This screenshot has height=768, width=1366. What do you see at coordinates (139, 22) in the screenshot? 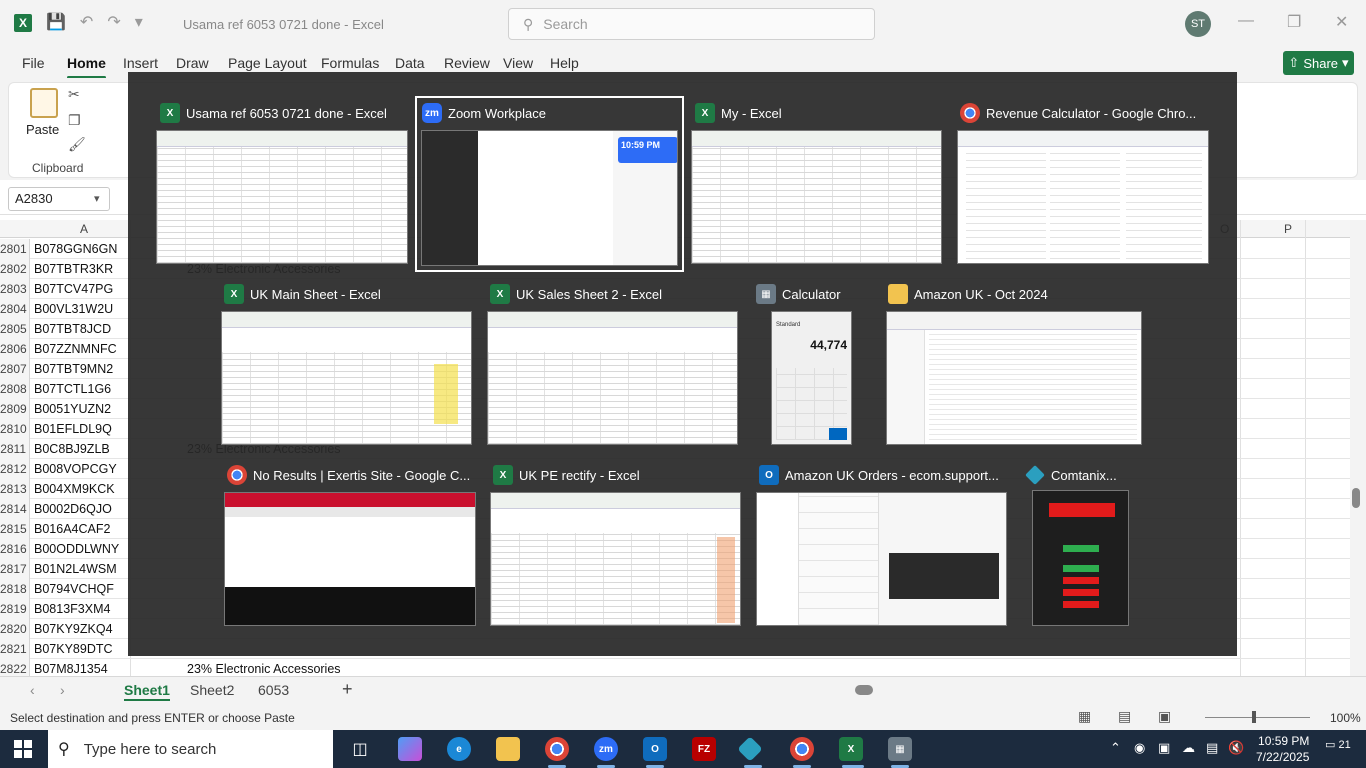
I see `customize-icon: ▾` at bounding box center [139, 22].